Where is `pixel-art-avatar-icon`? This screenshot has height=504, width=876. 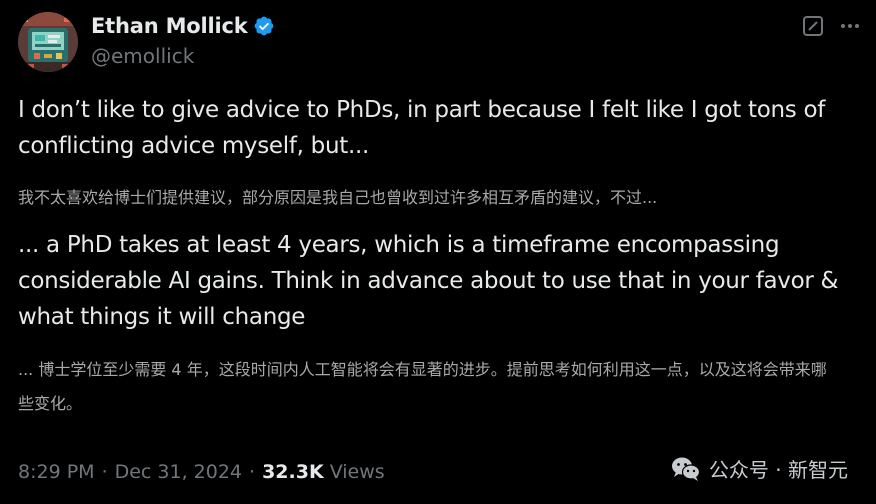
pixel-art-avatar-icon is located at coordinates (48, 42).